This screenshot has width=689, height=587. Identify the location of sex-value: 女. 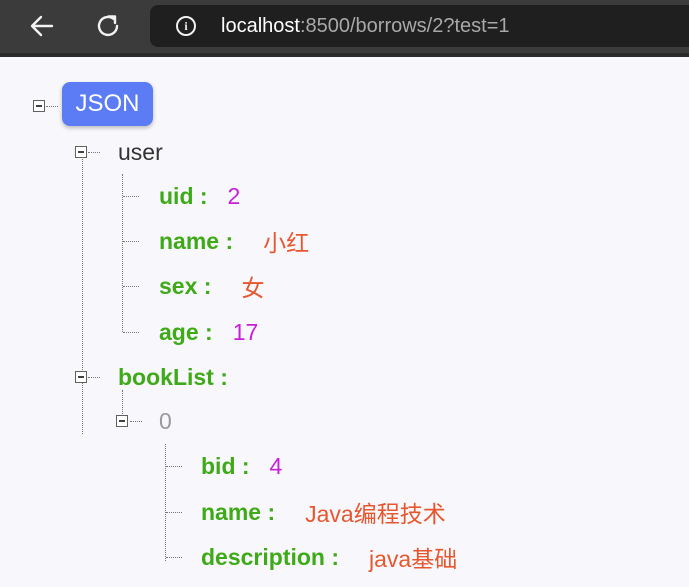
(253, 288).